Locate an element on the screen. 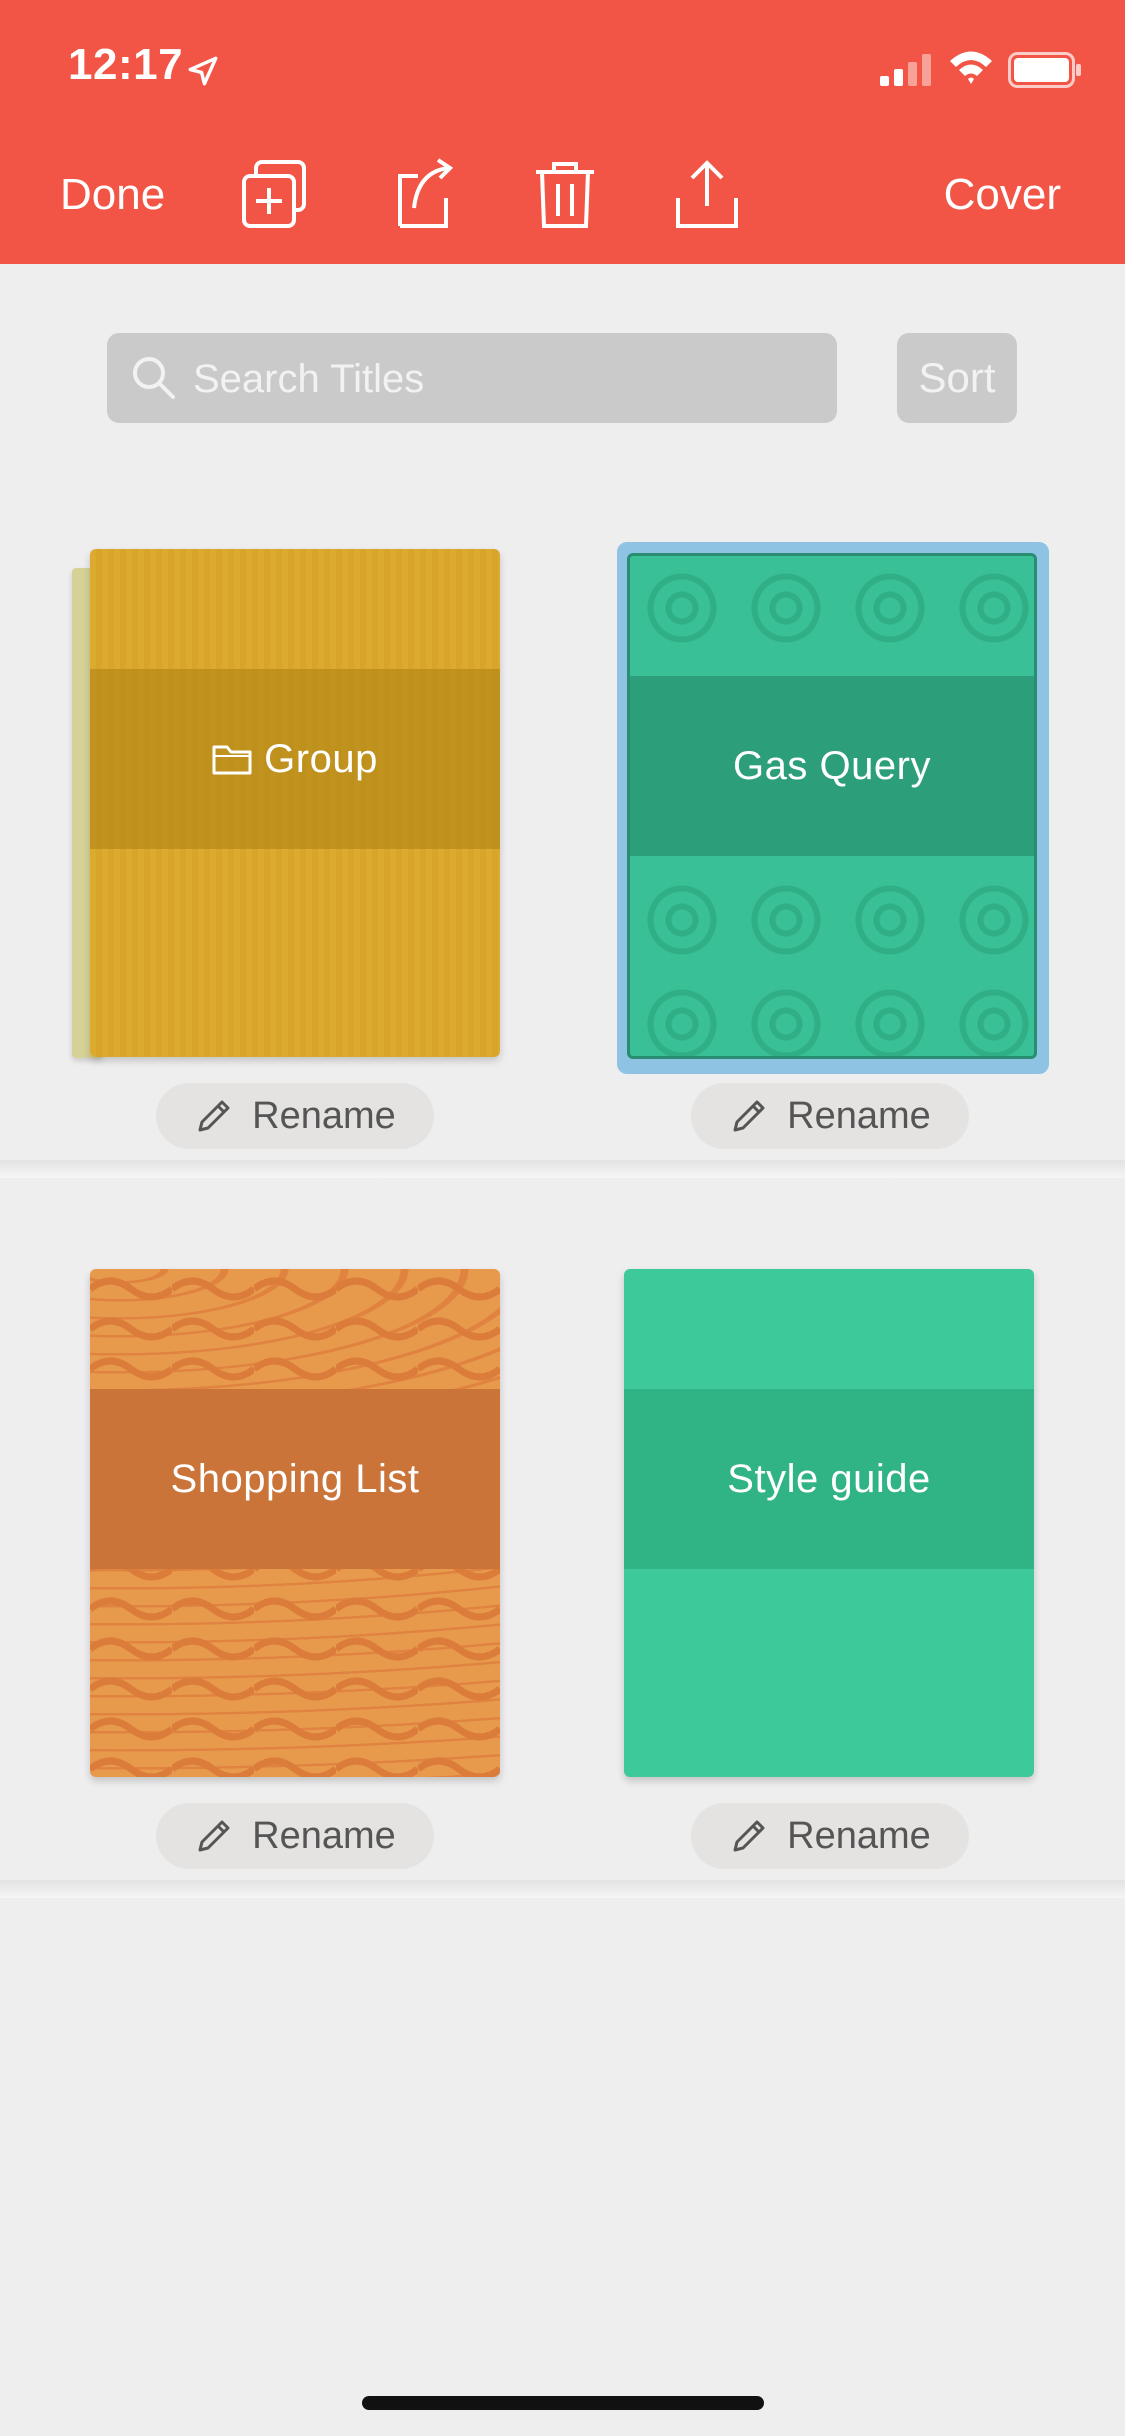  item-card-gas-query: Gas Query is located at coordinates (832, 806).